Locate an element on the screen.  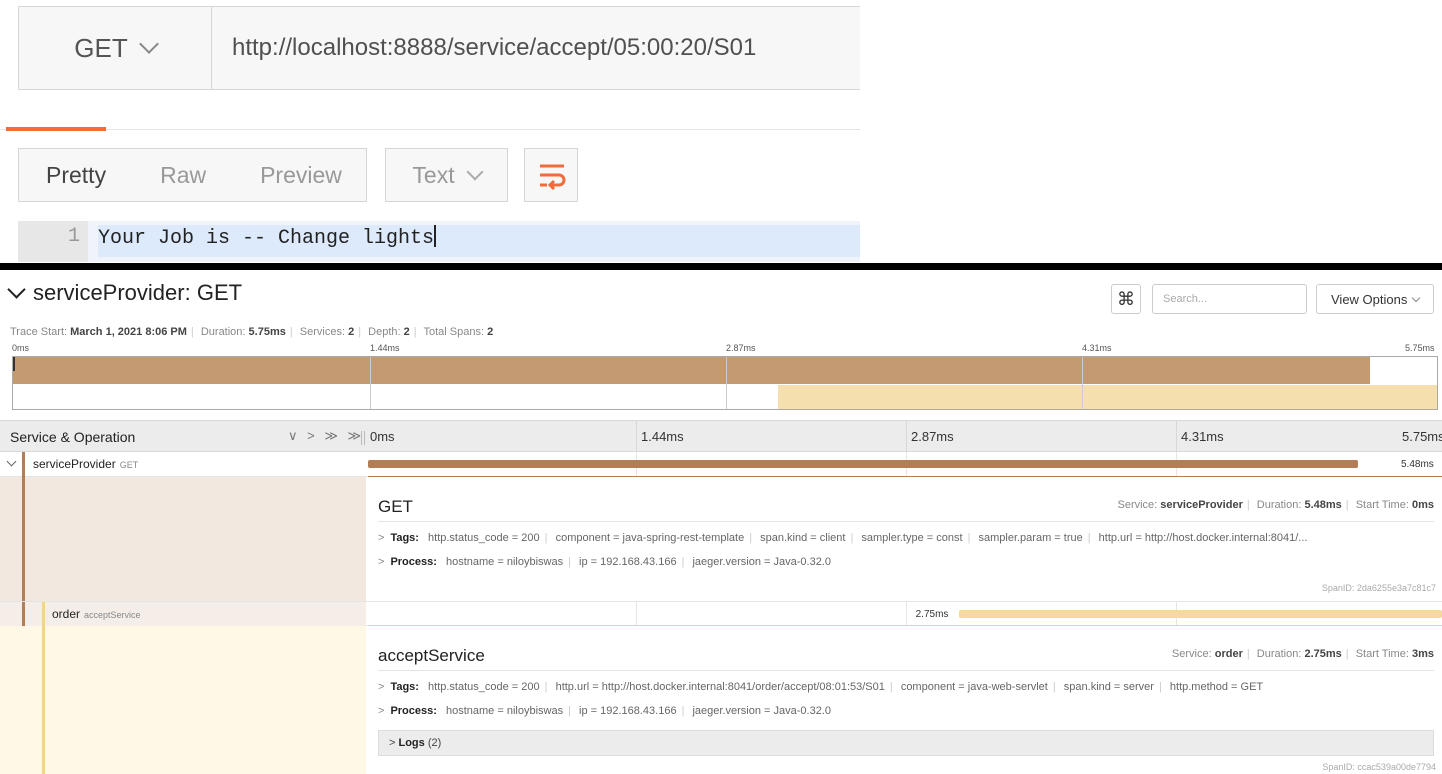
span-duration: 2.75ms is located at coordinates (932, 614).